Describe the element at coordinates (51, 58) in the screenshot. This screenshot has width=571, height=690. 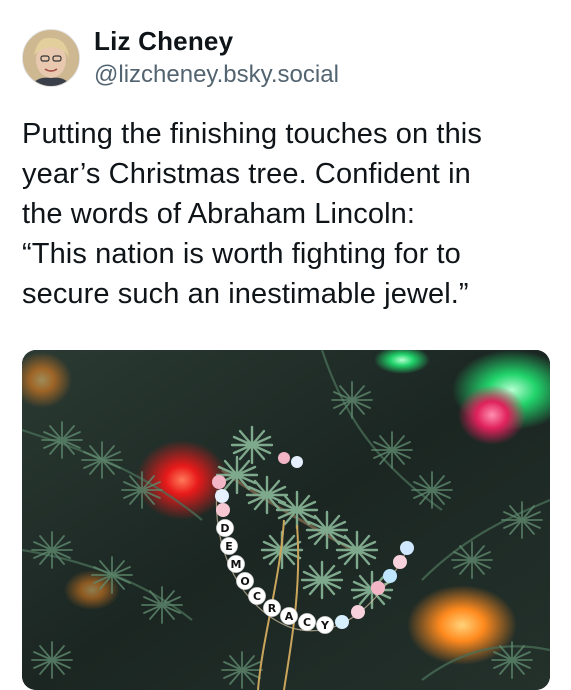
I see `author-avatar` at that location.